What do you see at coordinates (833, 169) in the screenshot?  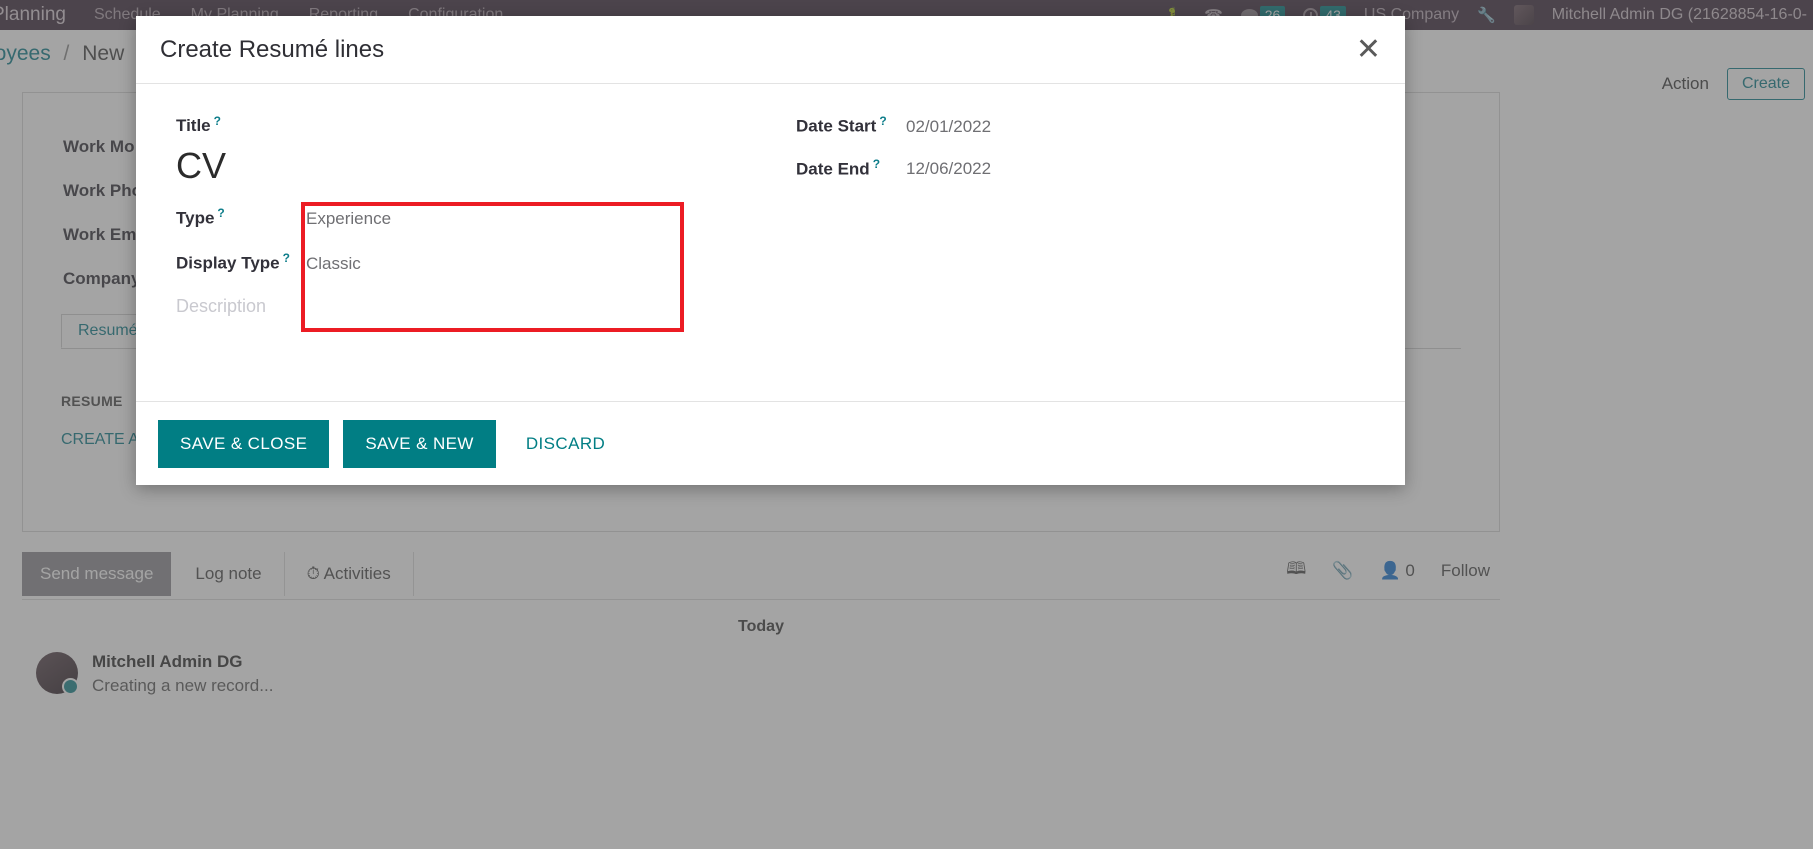 I see `field-label-date-end-text: Date End` at bounding box center [833, 169].